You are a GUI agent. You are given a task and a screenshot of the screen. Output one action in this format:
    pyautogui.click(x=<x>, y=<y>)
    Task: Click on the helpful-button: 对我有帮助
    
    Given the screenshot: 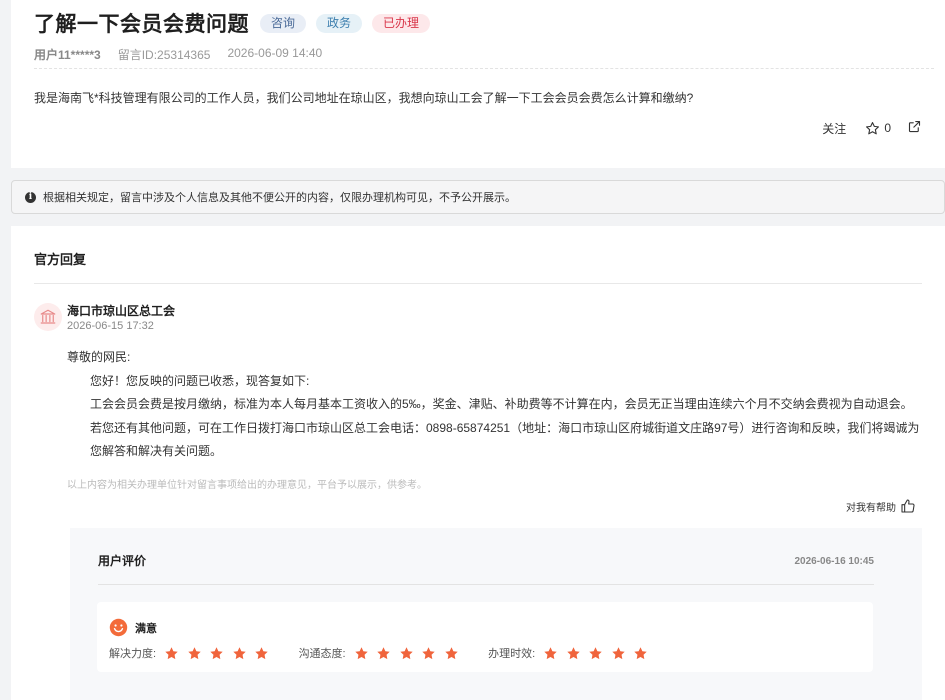 What is the action you would take?
    pyautogui.click(x=881, y=506)
    